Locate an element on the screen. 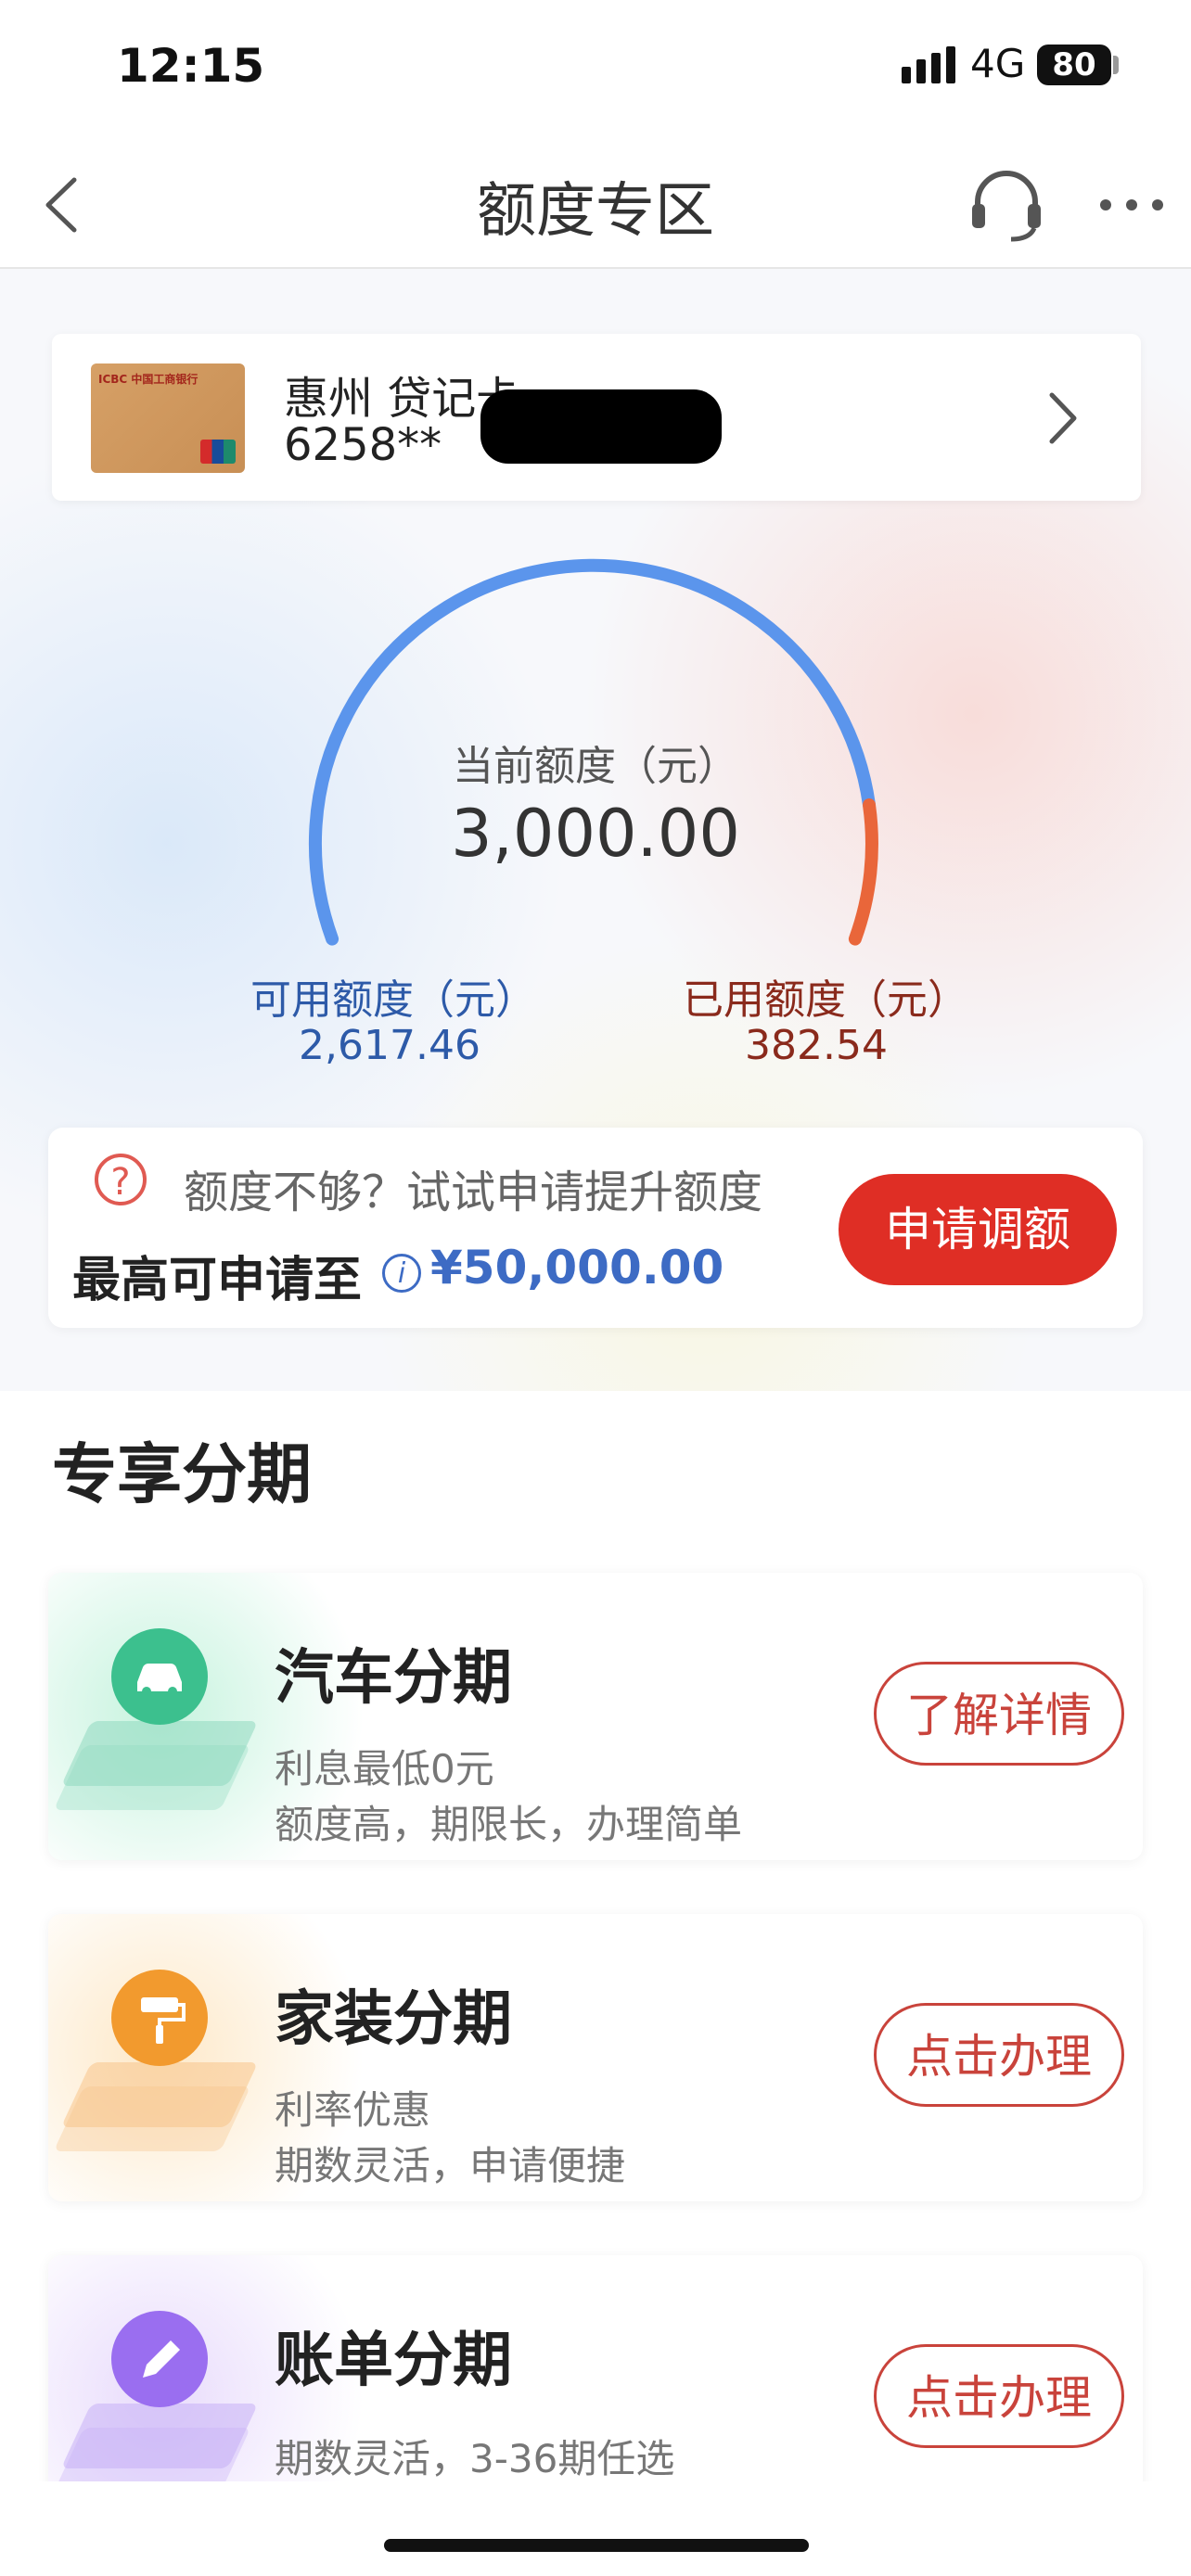  battery-icon: 80 is located at coordinates (1074, 65).